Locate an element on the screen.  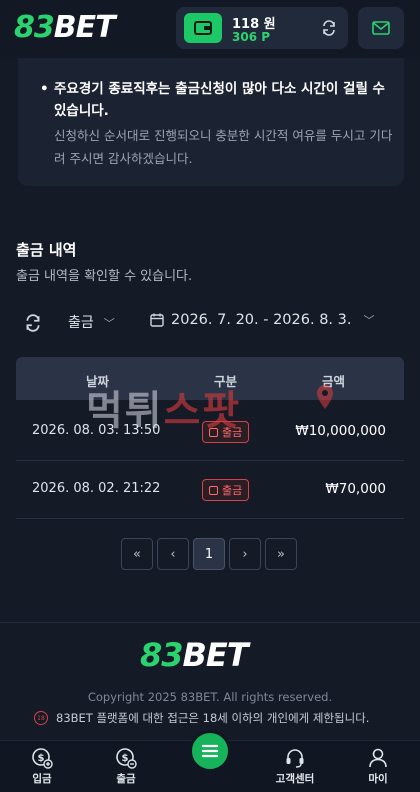
page-next-button: › is located at coordinates (245, 554).